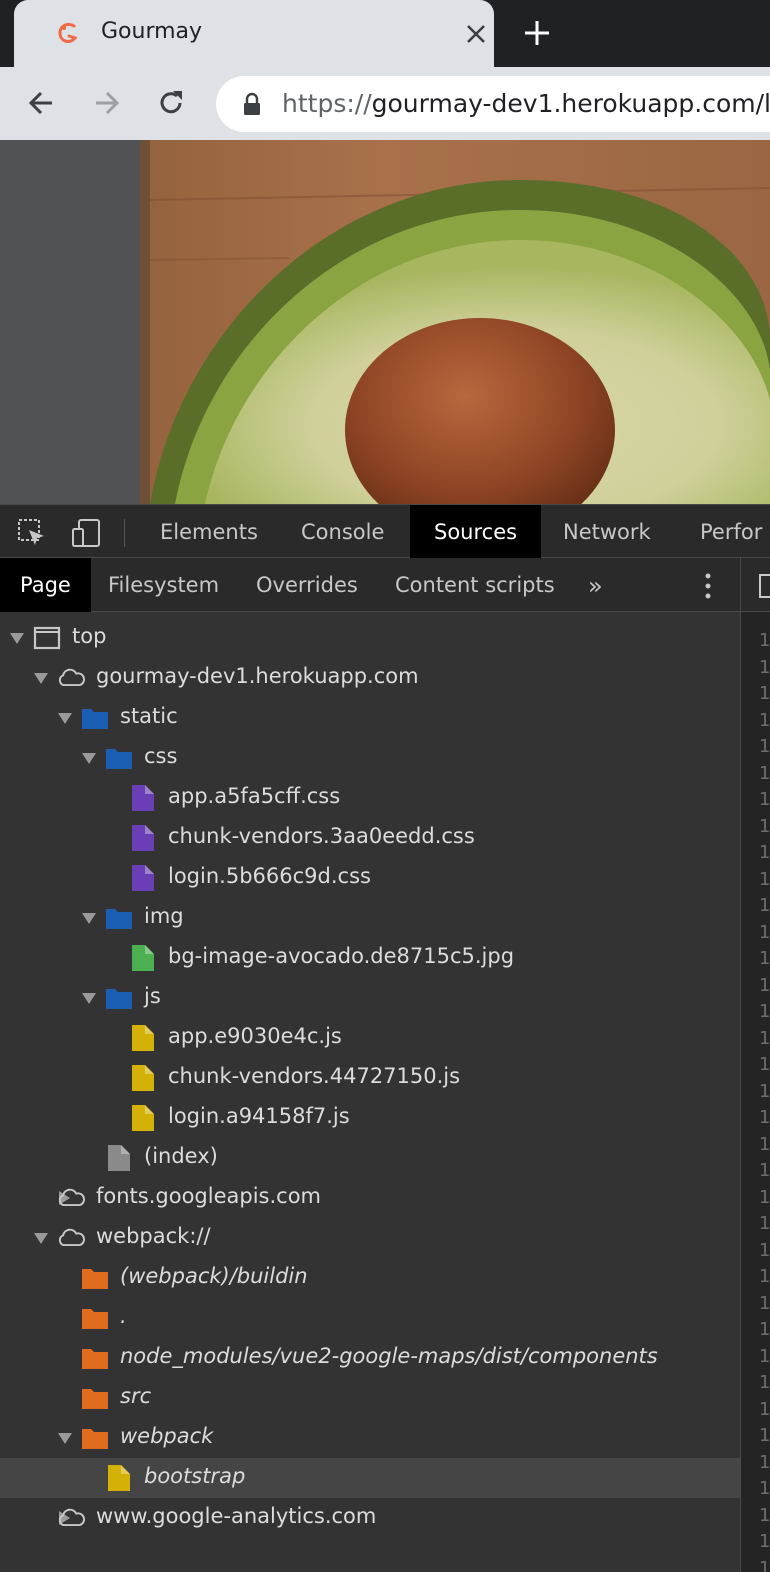 Image resolution: width=770 pixels, height=1572 pixels. What do you see at coordinates (708, 586) in the screenshot?
I see `more-options-icon` at bounding box center [708, 586].